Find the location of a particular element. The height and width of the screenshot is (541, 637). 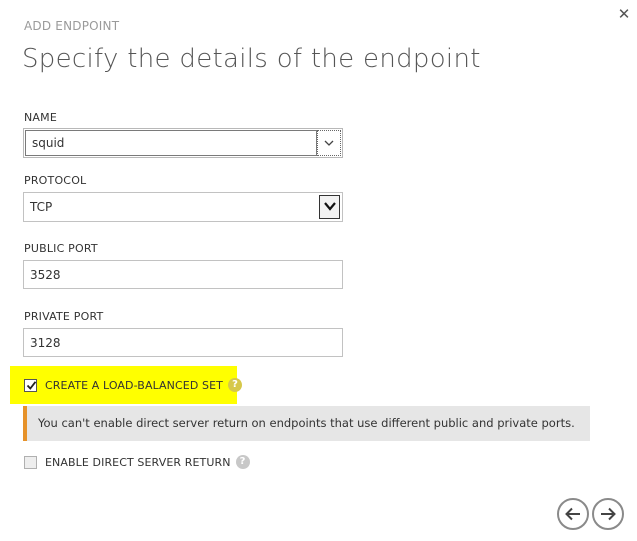

load-balanced-label: CREATE A LOAD-BALANCED SET is located at coordinates (134, 385).